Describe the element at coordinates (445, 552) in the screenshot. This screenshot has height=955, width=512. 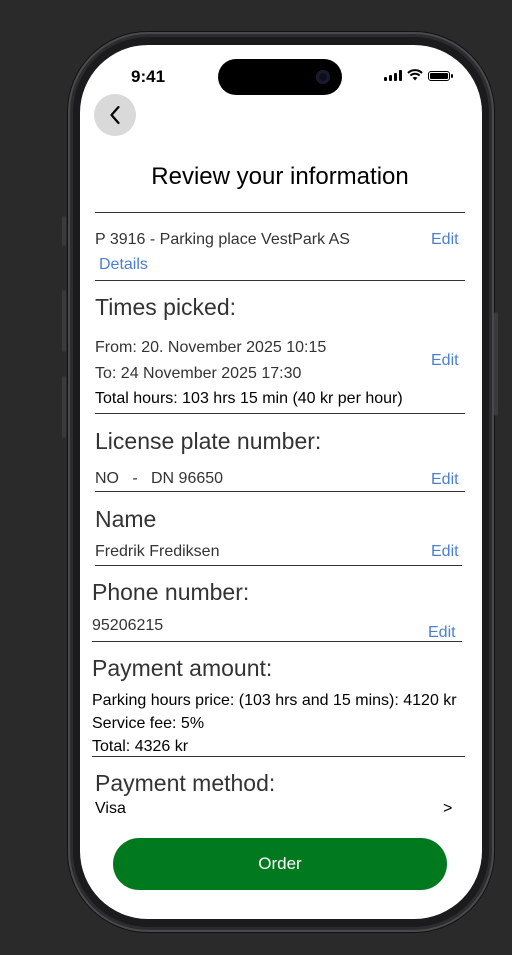
I see `name-edit-link: Edit` at that location.